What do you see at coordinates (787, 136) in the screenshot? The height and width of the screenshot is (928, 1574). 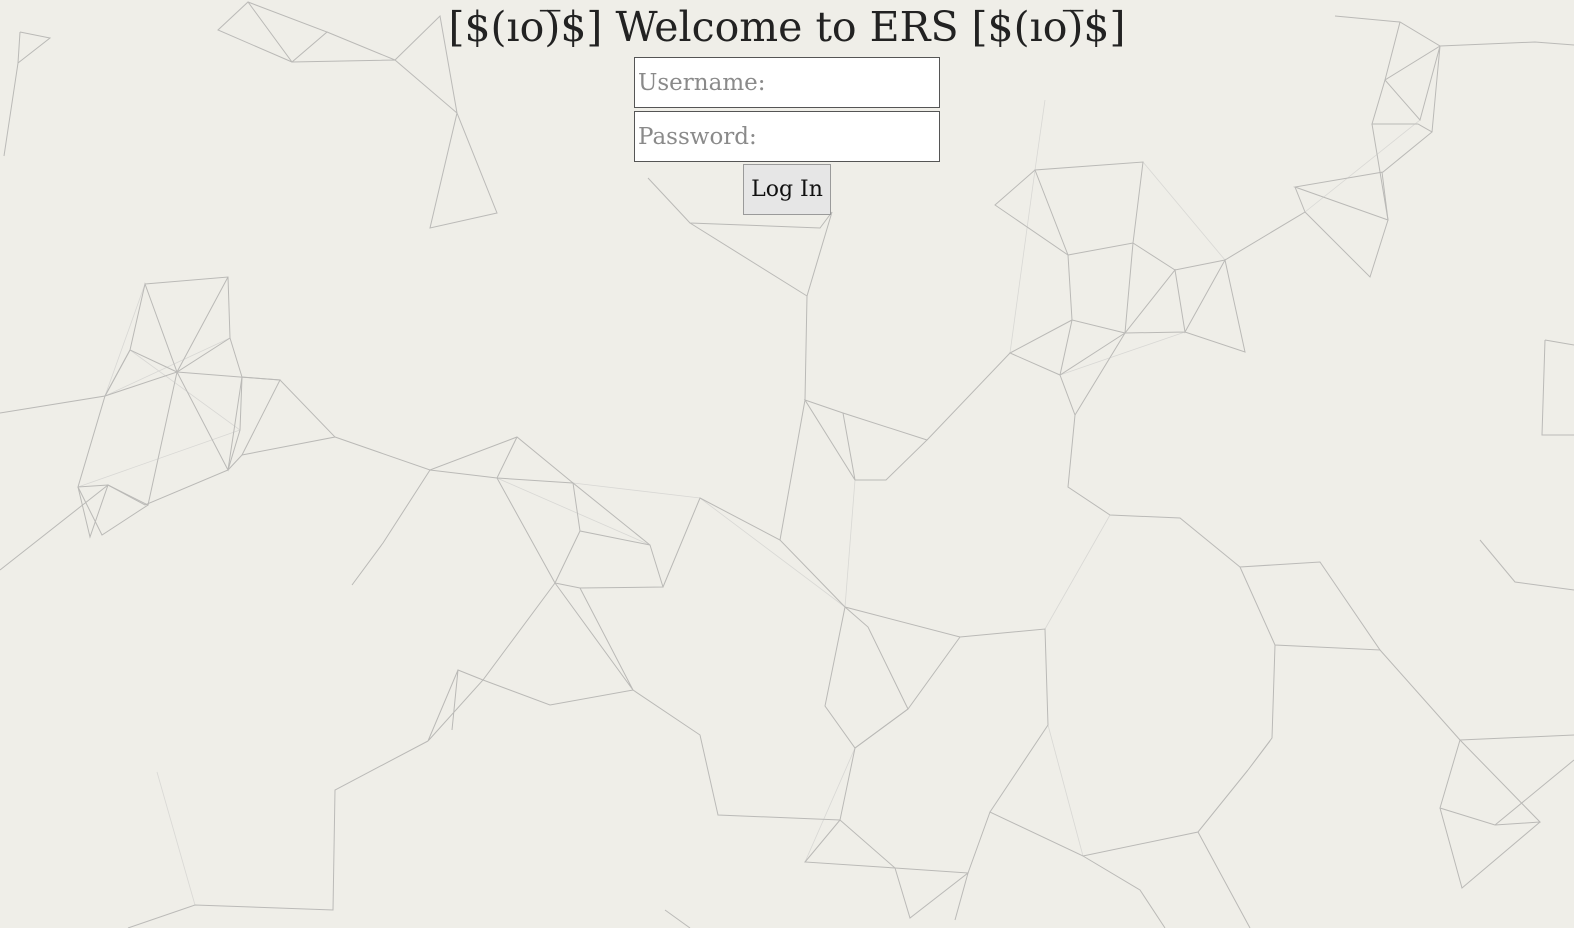 I see `password-input` at bounding box center [787, 136].